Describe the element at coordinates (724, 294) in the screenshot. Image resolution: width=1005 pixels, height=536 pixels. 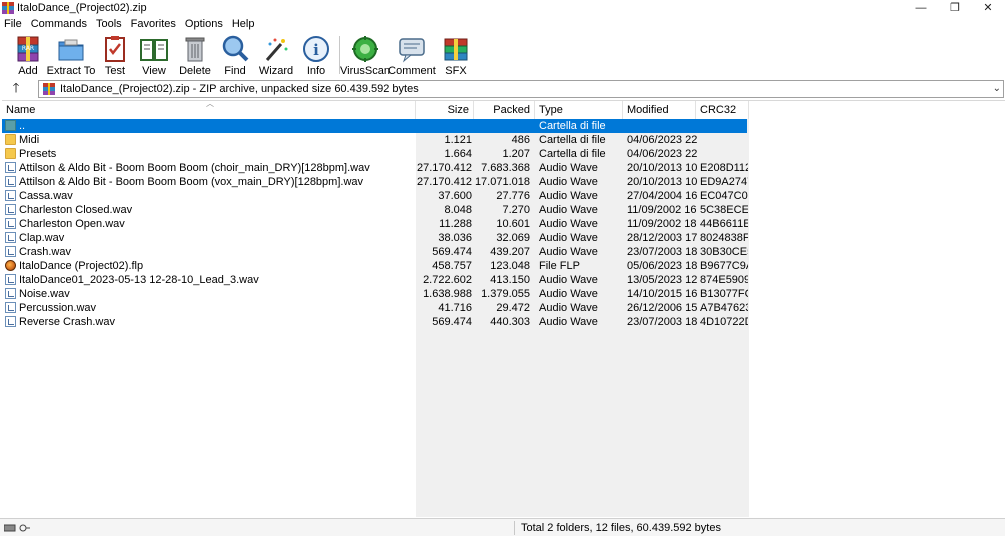
I see `cell-crc32: B13077FC` at that location.